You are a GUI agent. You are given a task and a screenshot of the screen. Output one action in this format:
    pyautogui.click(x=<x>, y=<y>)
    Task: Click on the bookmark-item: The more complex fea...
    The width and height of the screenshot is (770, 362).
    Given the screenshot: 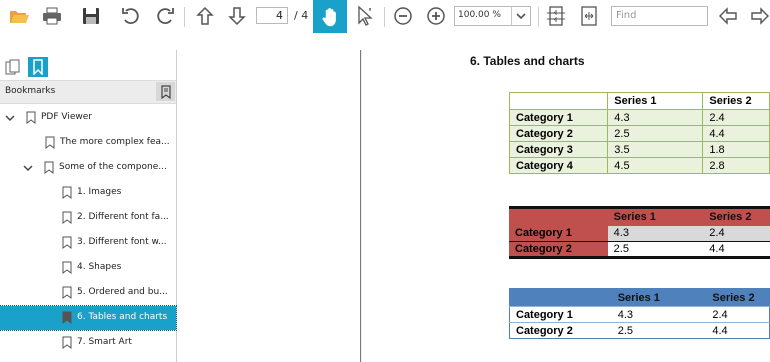 What is the action you would take?
    pyautogui.click(x=88, y=143)
    